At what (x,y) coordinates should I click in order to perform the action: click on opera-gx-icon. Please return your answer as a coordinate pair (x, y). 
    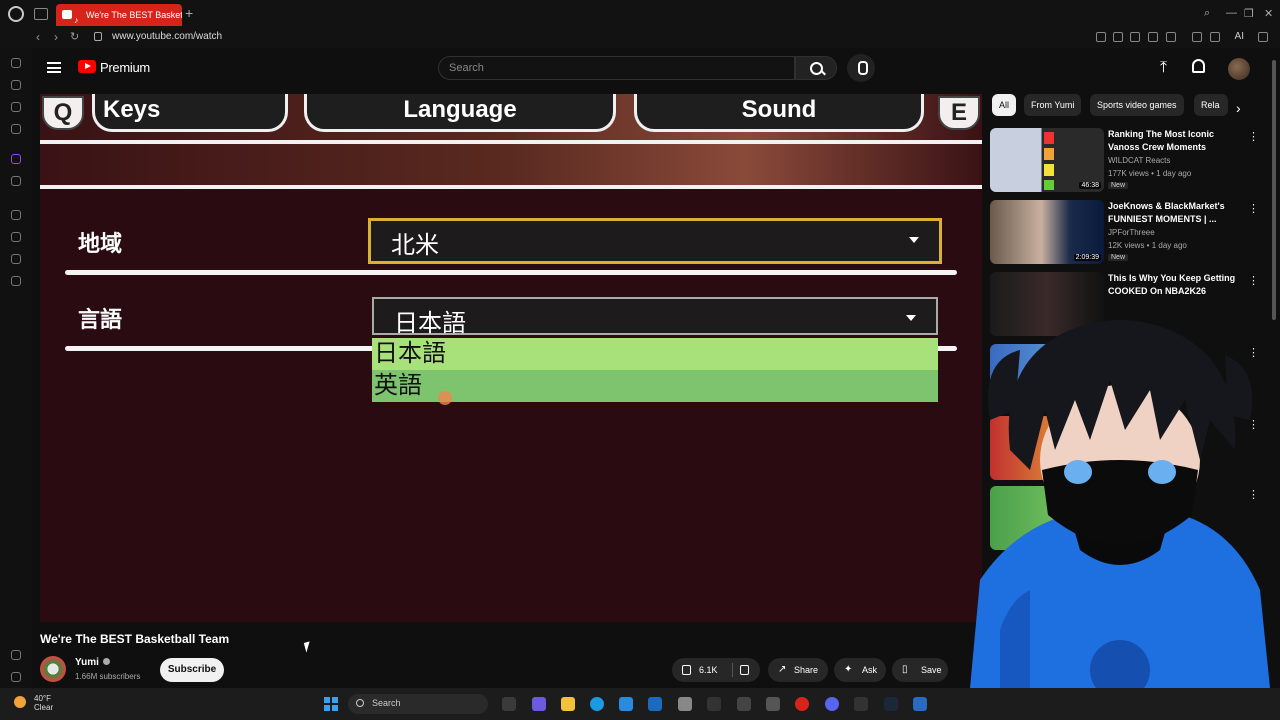
    Looking at the image, I should click on (802, 704).